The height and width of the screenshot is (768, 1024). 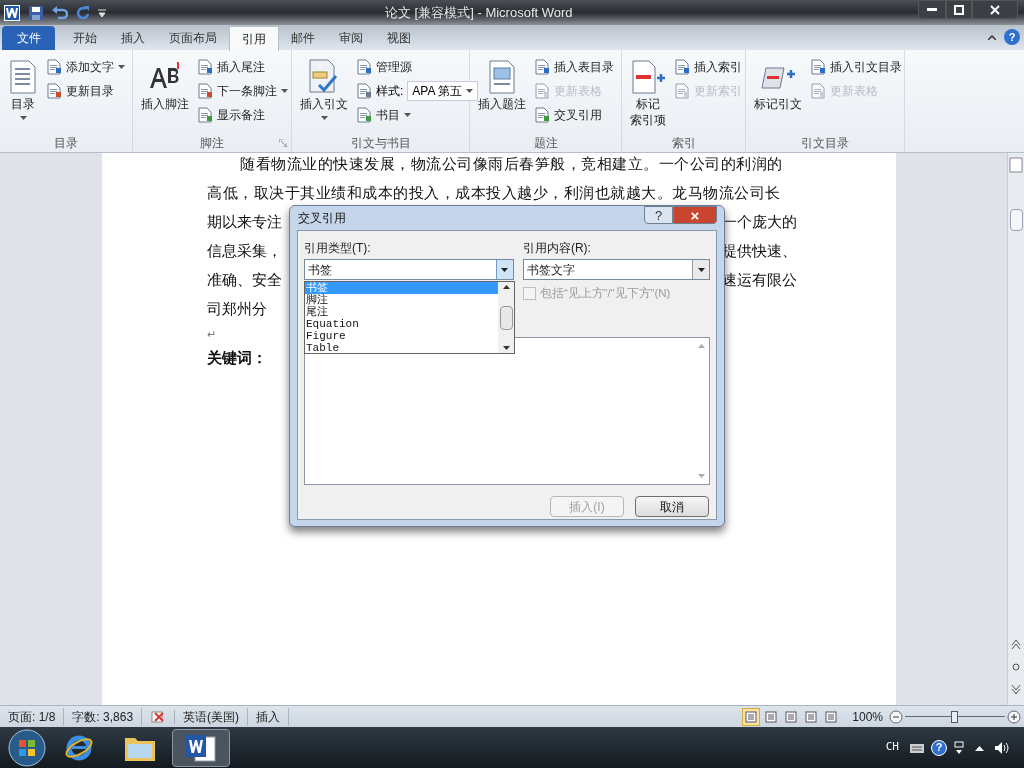 What do you see at coordinates (133, 38) in the screenshot?
I see `ribbon-tab: 插入` at bounding box center [133, 38].